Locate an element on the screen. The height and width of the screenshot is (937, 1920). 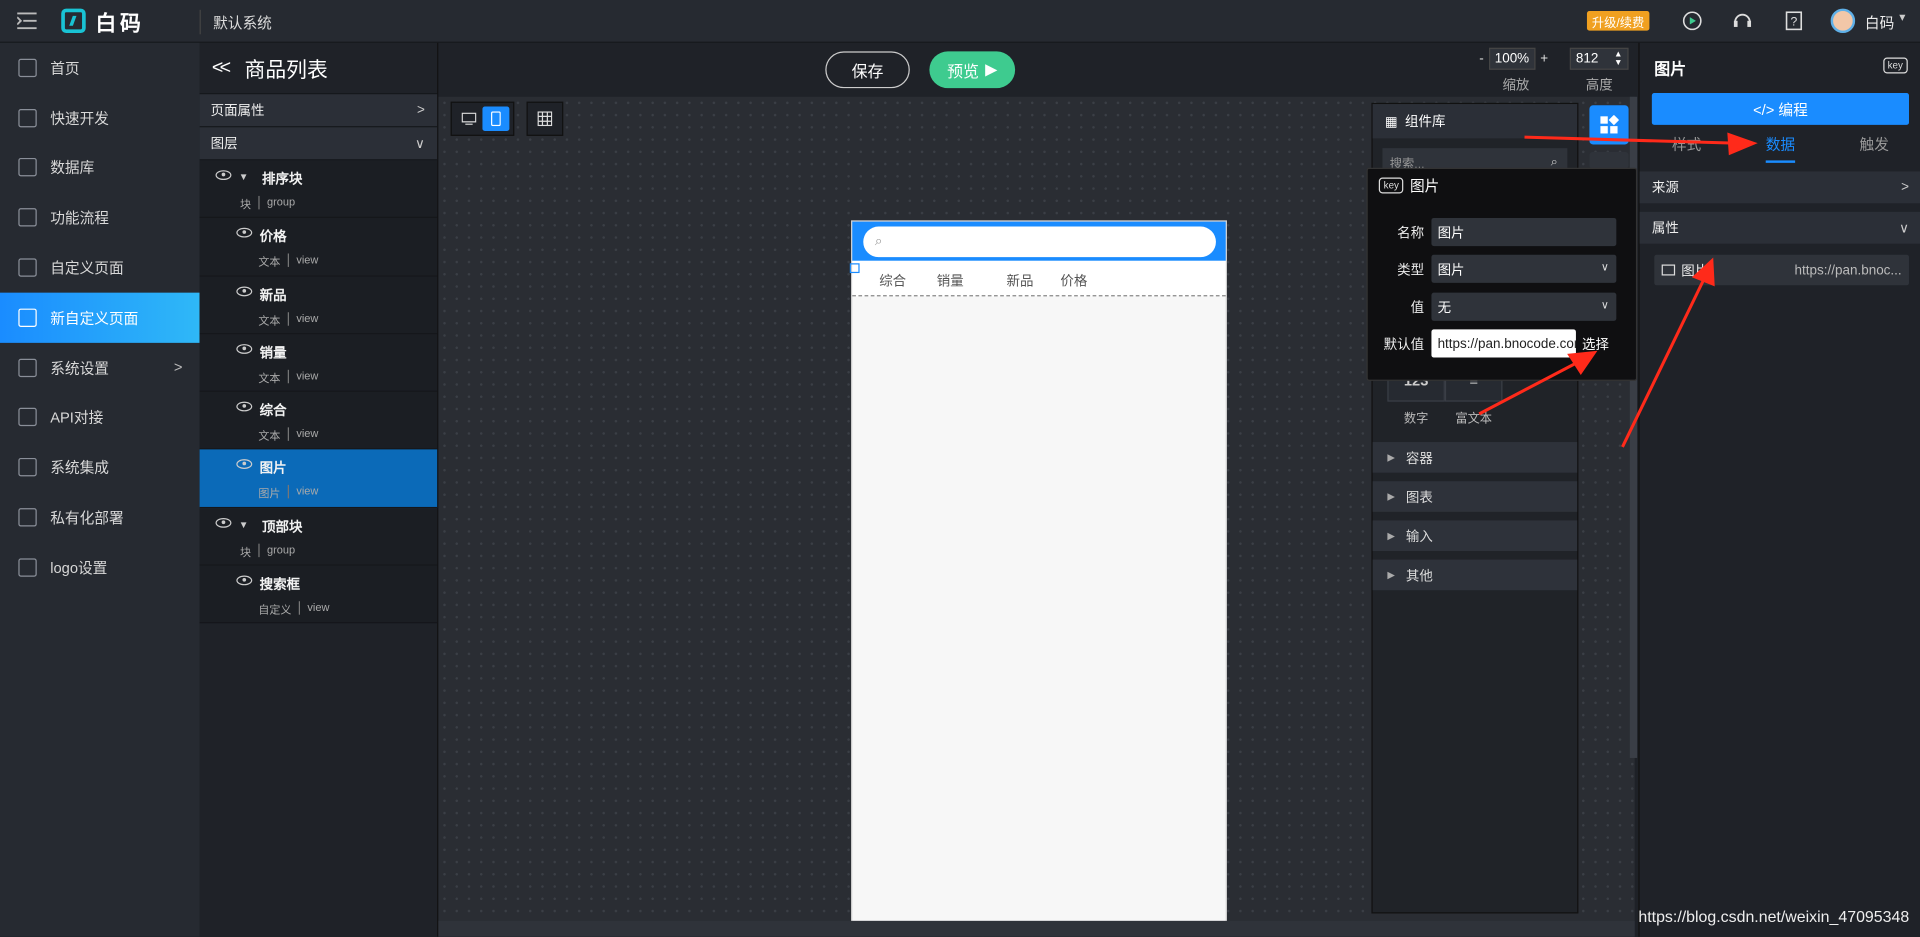
source-section: 来源 > is located at coordinates (1779, 187).